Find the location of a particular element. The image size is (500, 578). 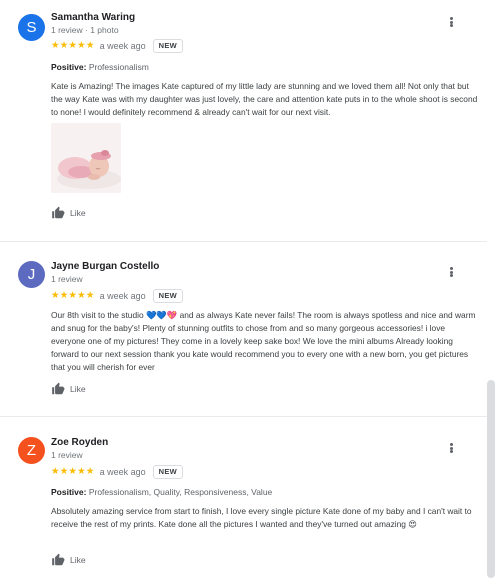

positive-attributes: Positive: Professionalism is located at coordinates (100, 67).